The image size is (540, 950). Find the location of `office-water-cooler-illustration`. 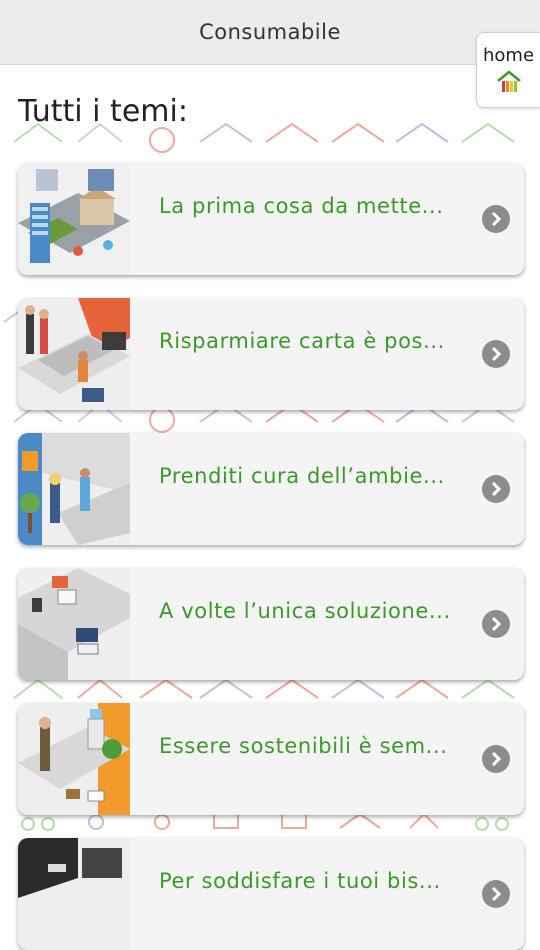

office-water-cooler-illustration is located at coordinates (74, 759).